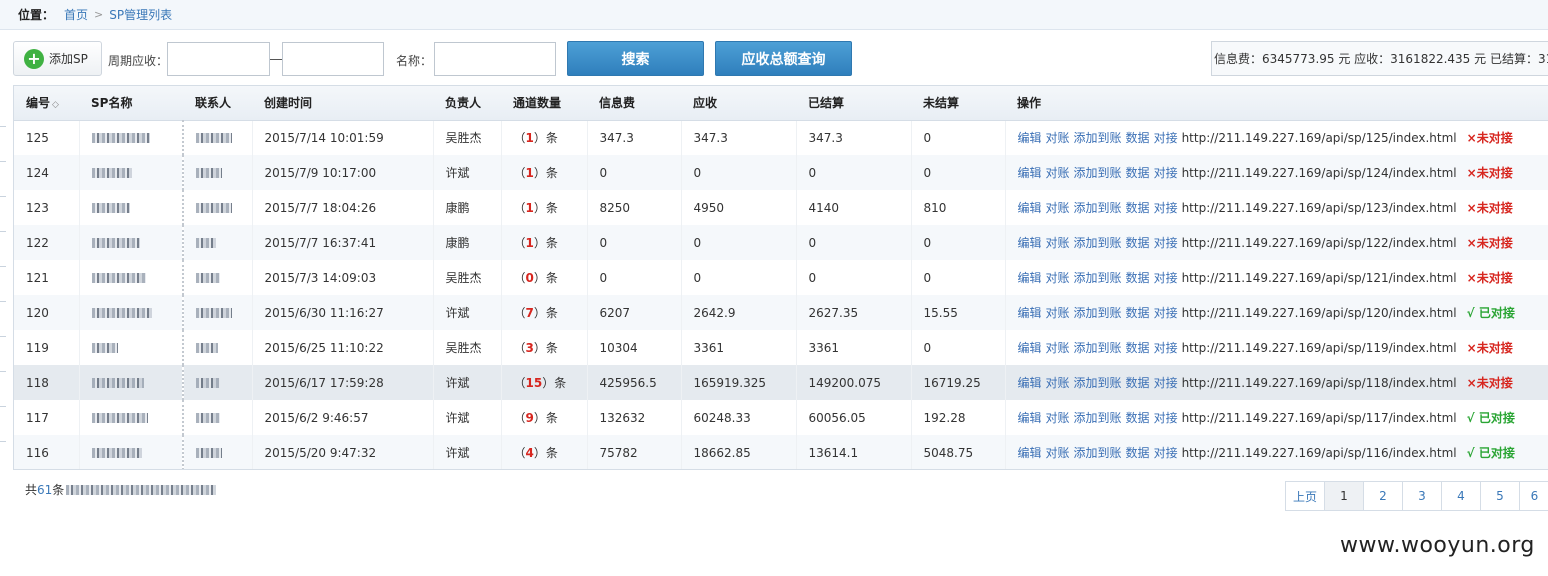 This screenshot has width=1548, height=576. Describe the element at coordinates (141, 489) in the screenshot. I see `redacted-text` at that location.